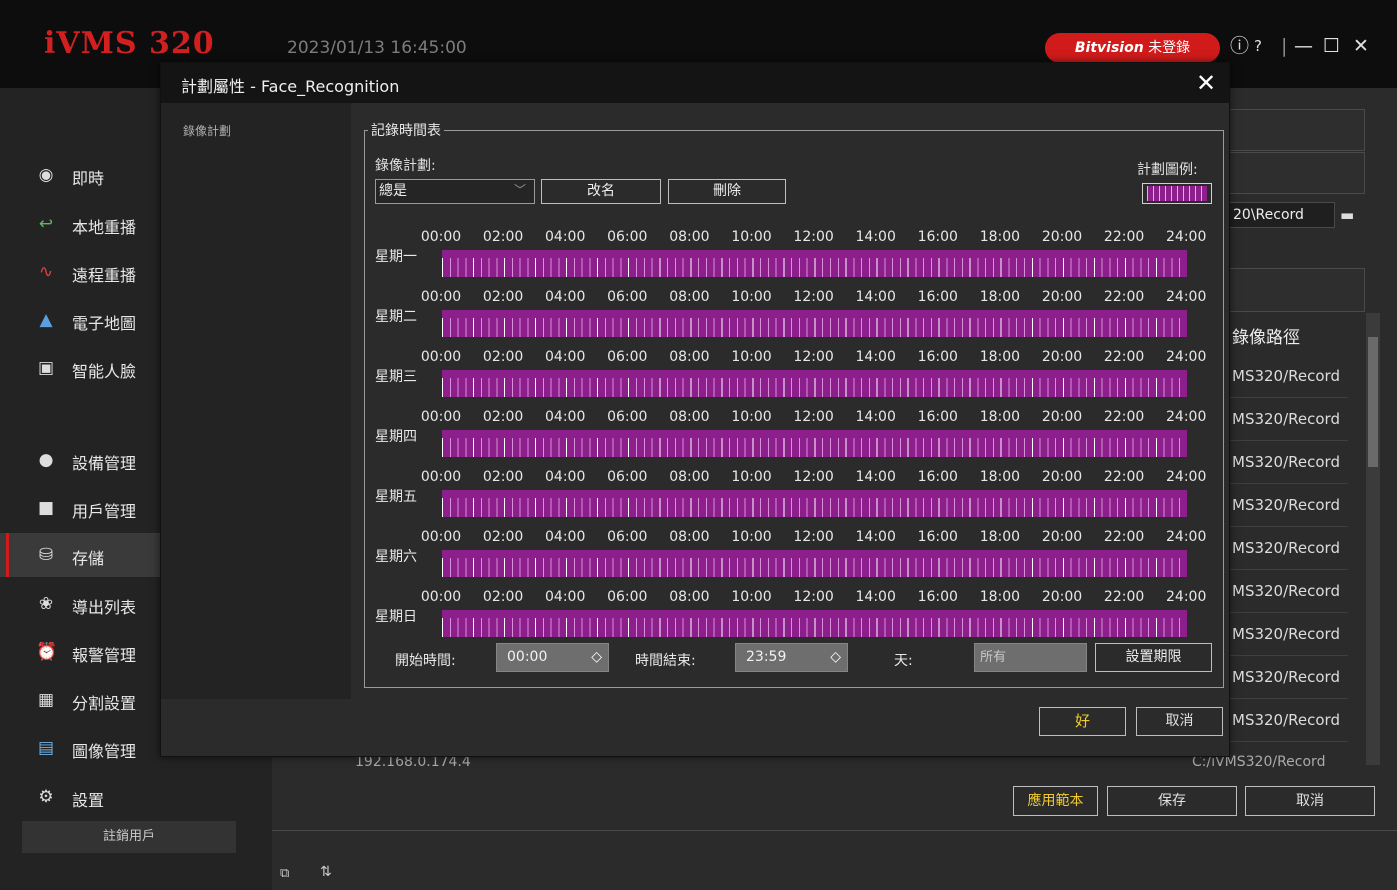 The image size is (1397, 890). Describe the element at coordinates (441, 537) in the screenshot. I see `time-tick-label: 00:00` at that location.